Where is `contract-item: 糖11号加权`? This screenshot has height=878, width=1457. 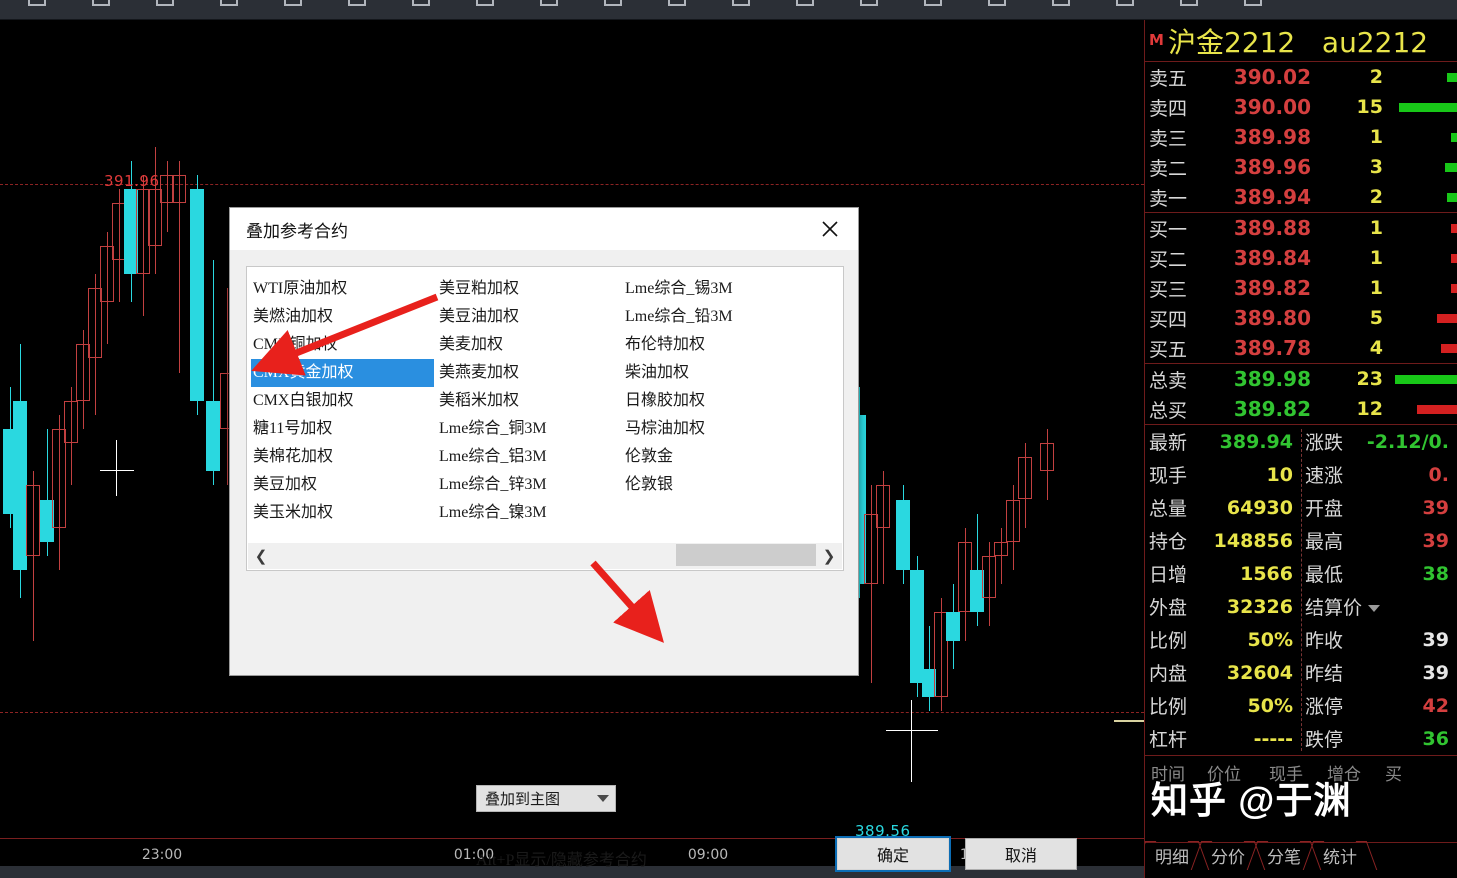 contract-item: 糖11号加权 is located at coordinates (342, 429).